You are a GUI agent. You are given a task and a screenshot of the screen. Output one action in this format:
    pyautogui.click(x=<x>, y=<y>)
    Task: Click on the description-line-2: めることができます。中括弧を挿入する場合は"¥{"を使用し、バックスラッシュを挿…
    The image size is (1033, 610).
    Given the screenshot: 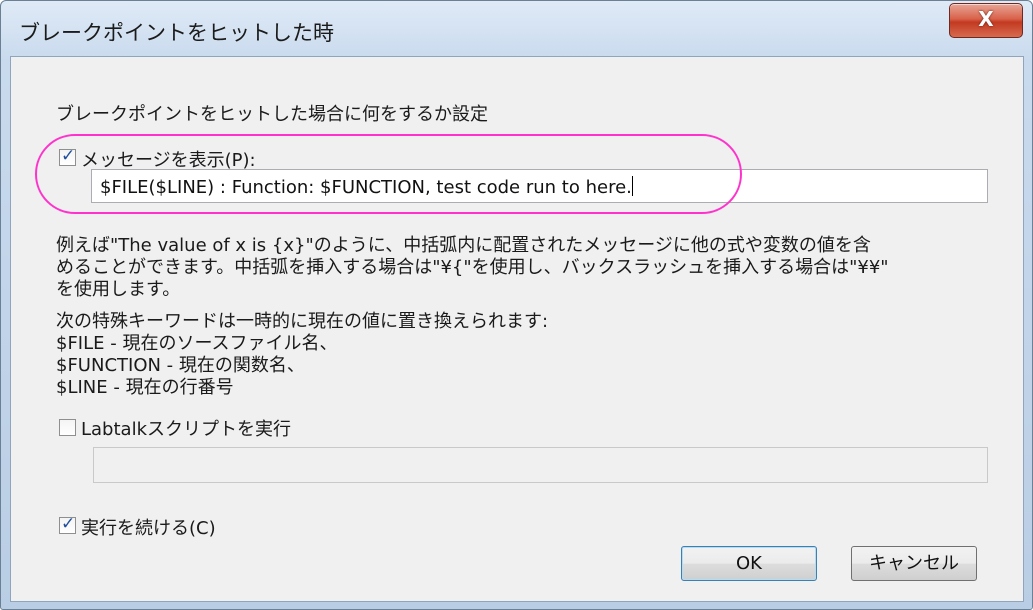 What is the action you would take?
    pyautogui.click(x=472, y=267)
    